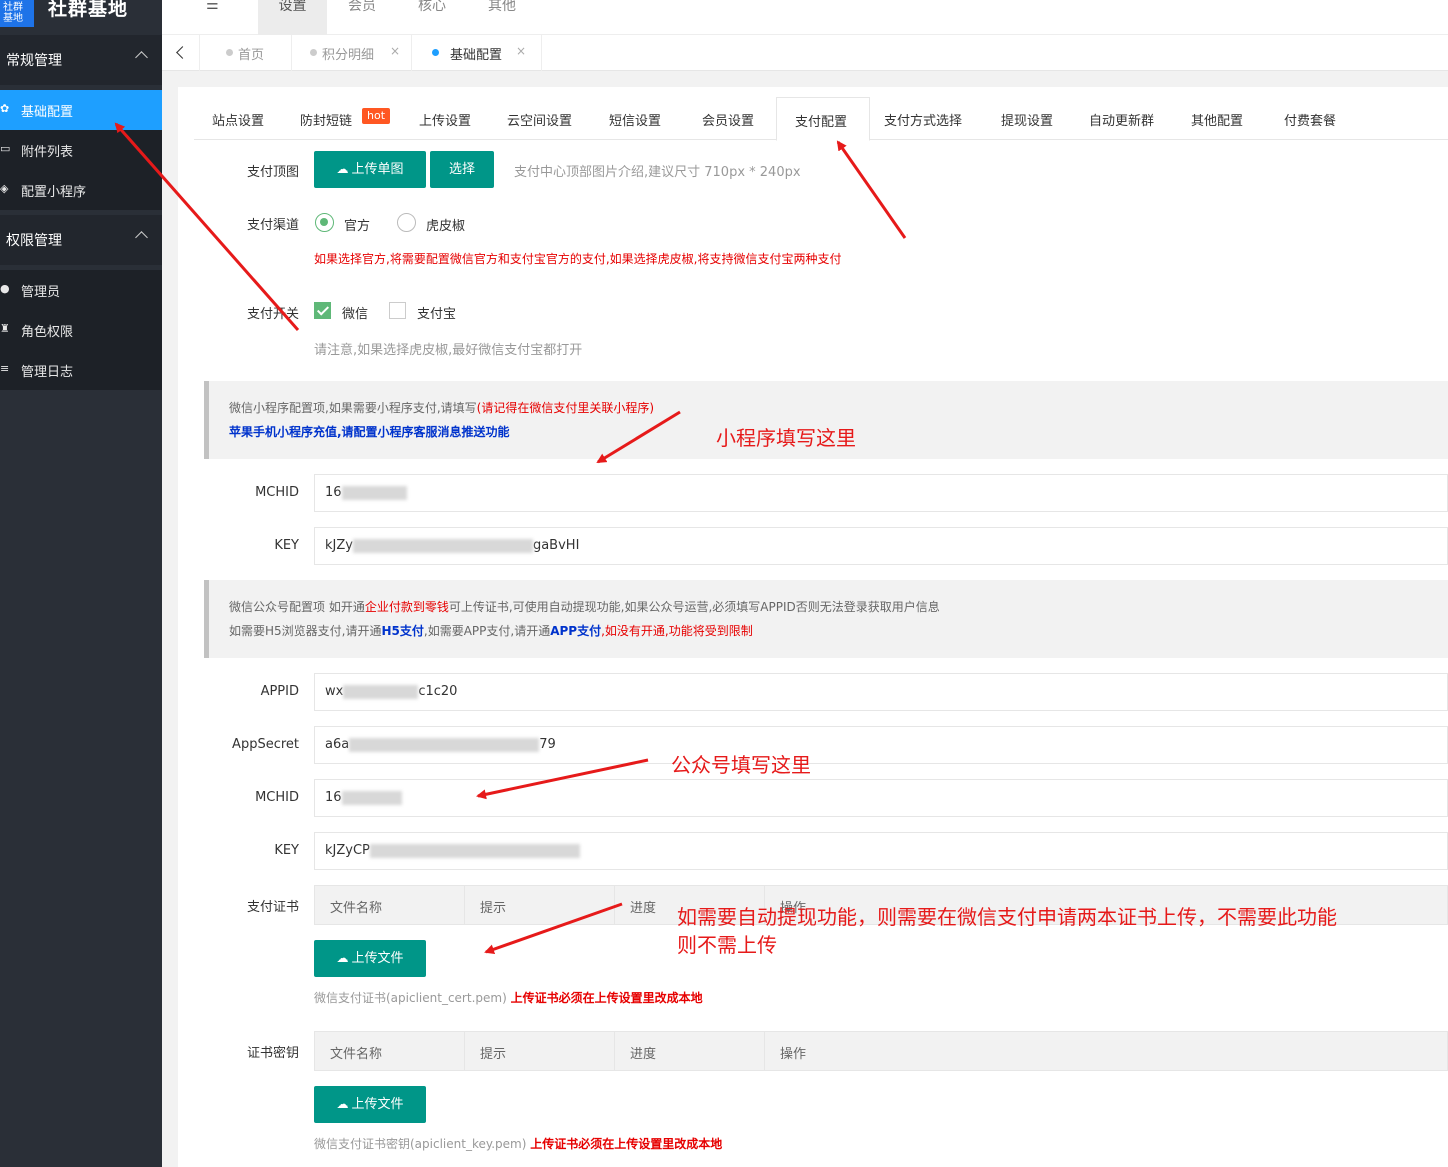 The image size is (1448, 1167). What do you see at coordinates (207, 226) in the screenshot?
I see `arrow-to-sidebar` at bounding box center [207, 226].